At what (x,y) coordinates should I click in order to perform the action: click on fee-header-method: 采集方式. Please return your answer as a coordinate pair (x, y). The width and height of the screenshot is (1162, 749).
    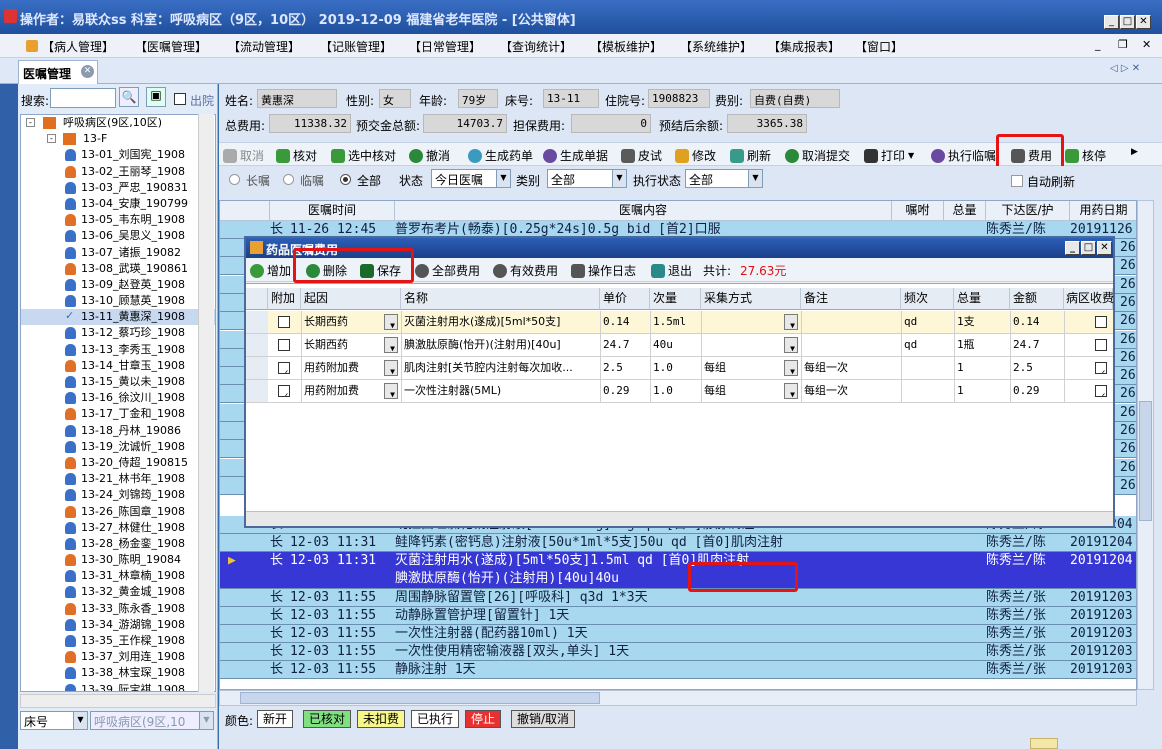
    Looking at the image, I should click on (751, 299).